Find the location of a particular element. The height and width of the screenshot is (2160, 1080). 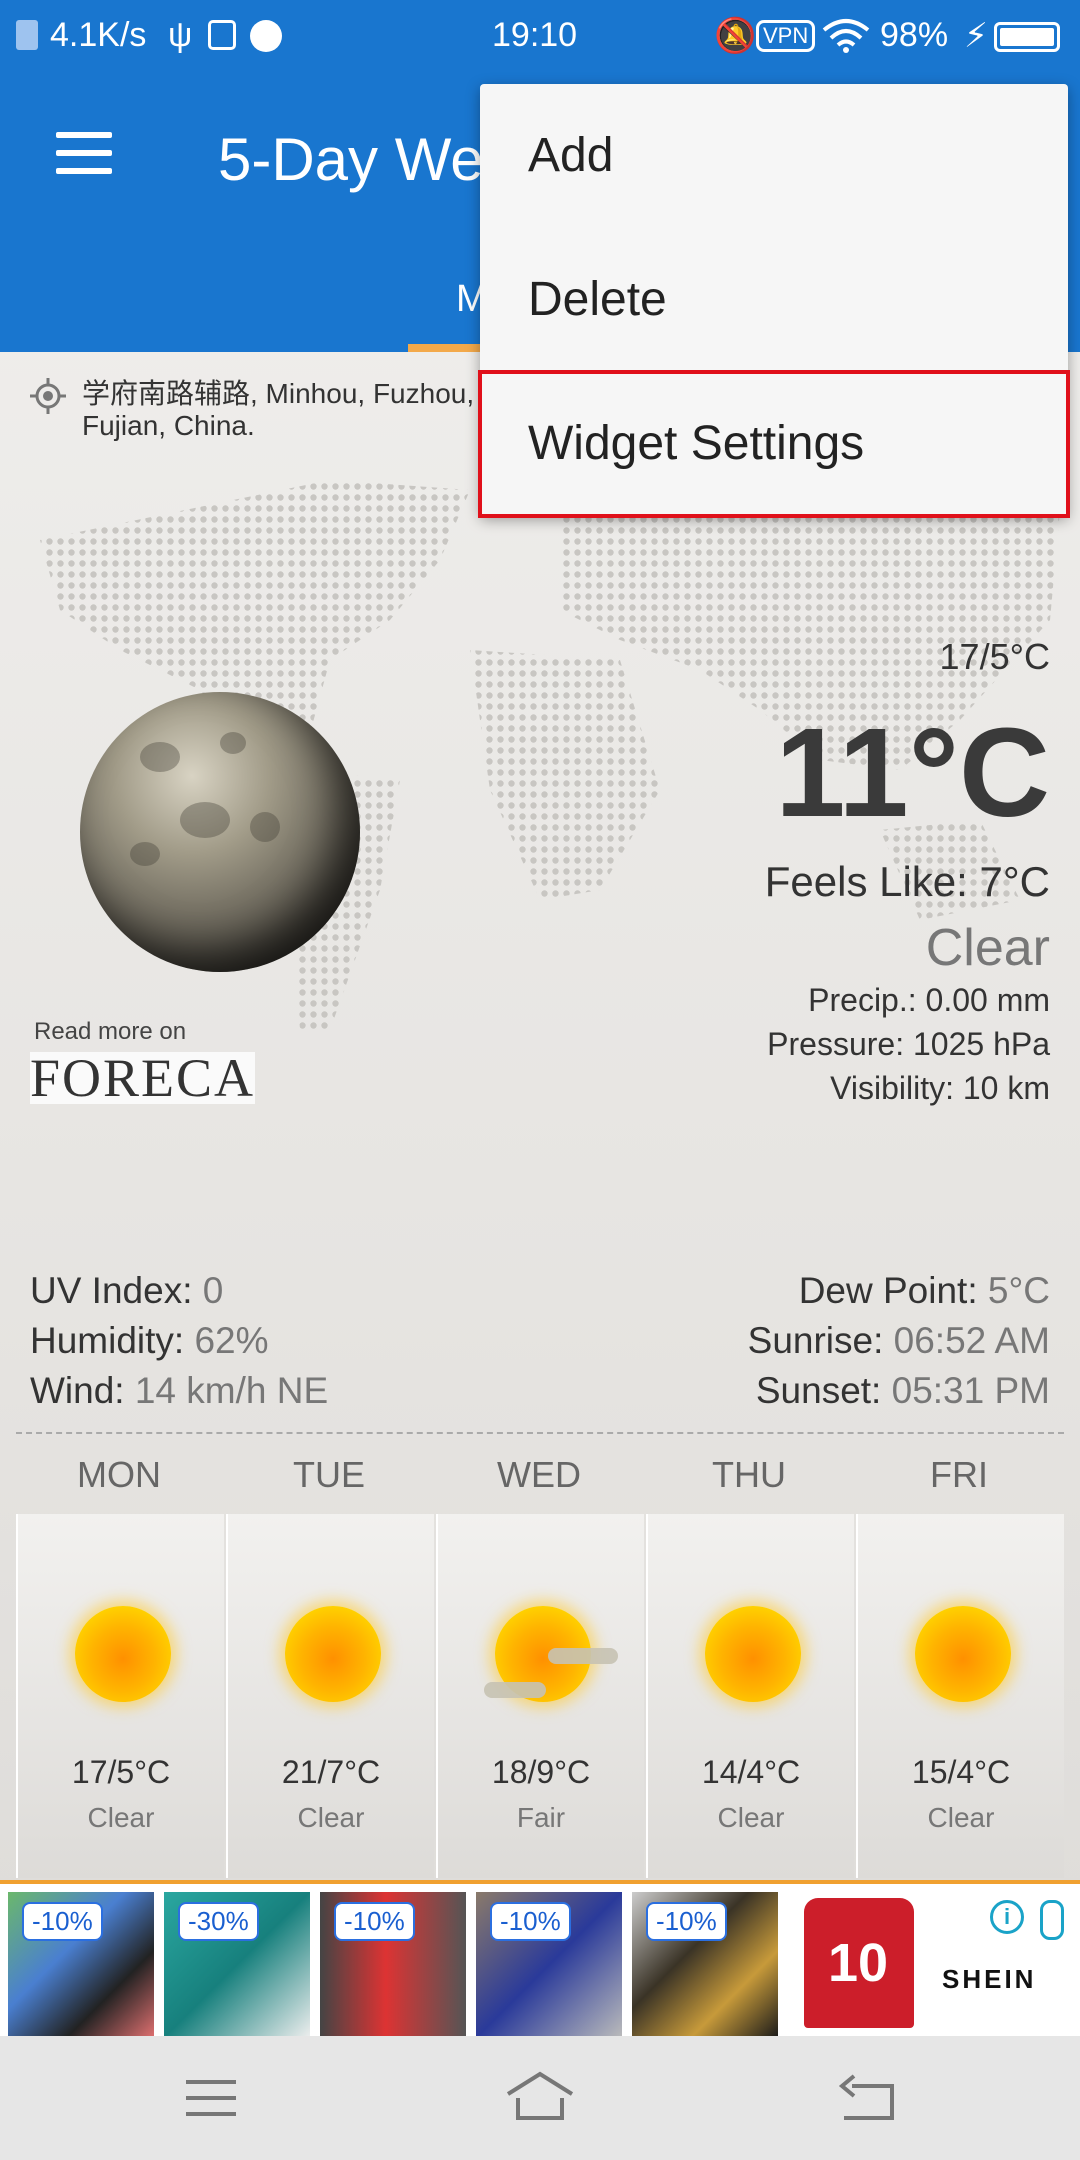

menu-nav-icon is located at coordinates (211, 2098).